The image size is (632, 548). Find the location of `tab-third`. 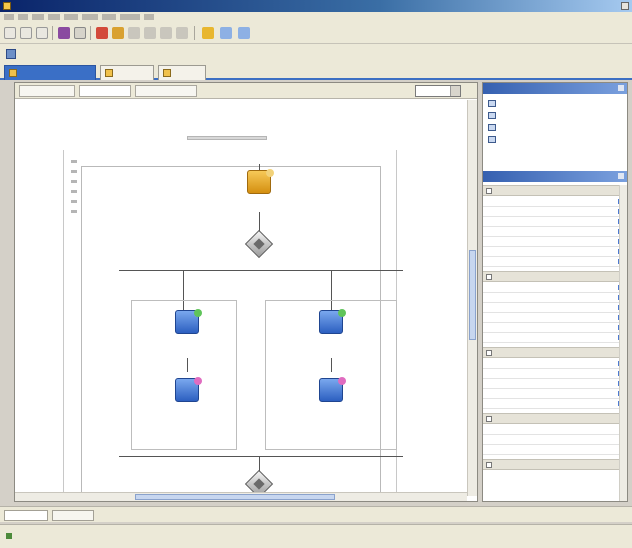

tab-third is located at coordinates (182, 72).